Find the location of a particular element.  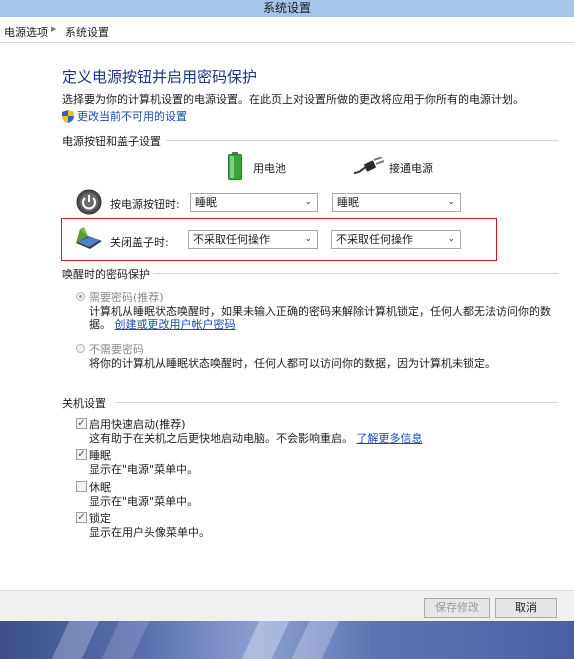

power-plug-icon is located at coordinates (369, 165).